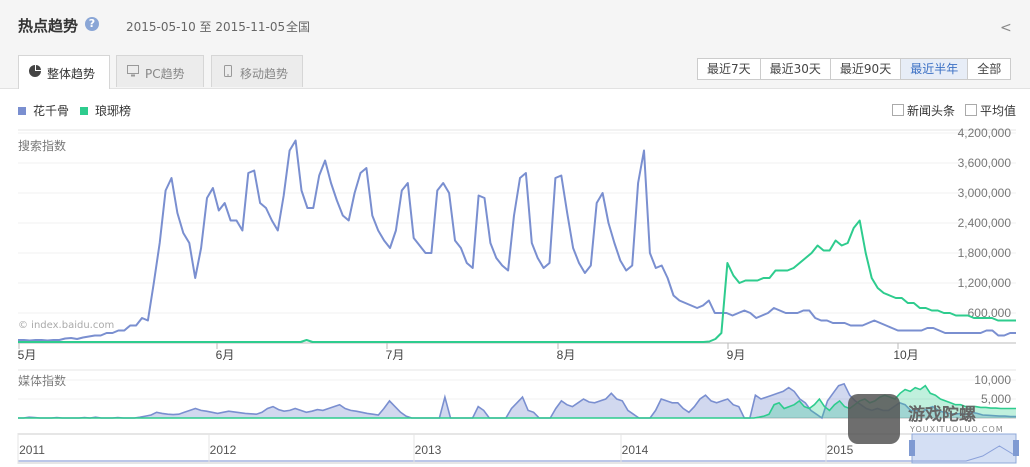 The height and width of the screenshot is (467, 1030). I want to click on brand-logo, so click(874, 419).